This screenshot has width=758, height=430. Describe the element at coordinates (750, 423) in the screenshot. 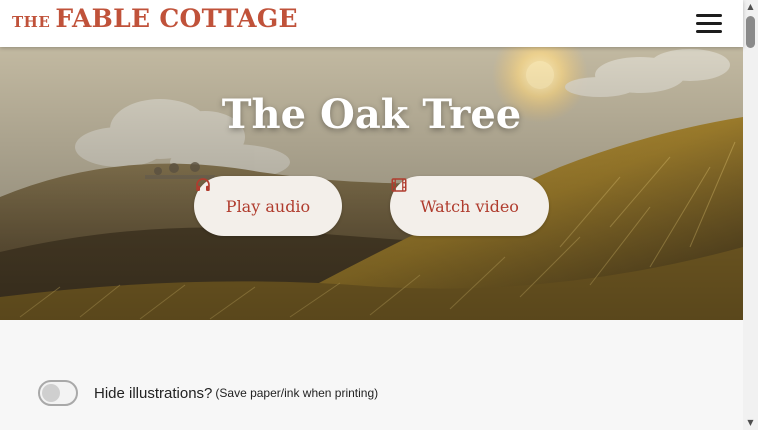

I see `scroll-down-arrow-icon: ▼` at that location.